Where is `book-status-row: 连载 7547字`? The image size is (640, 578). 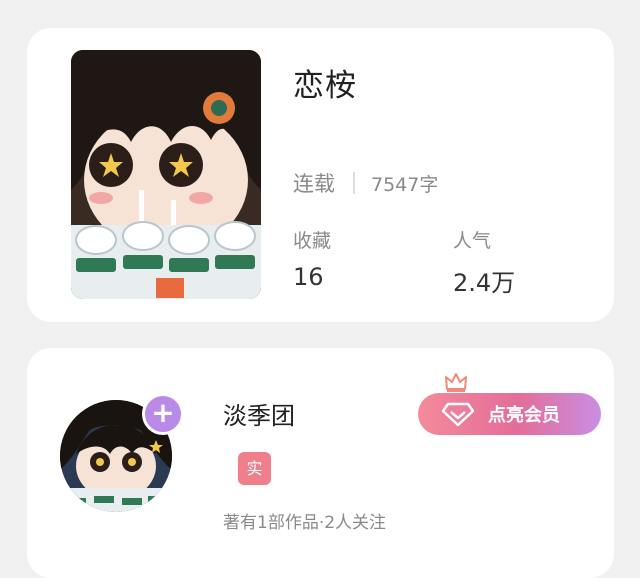 book-status-row: 连载 7547字 is located at coordinates (365, 183).